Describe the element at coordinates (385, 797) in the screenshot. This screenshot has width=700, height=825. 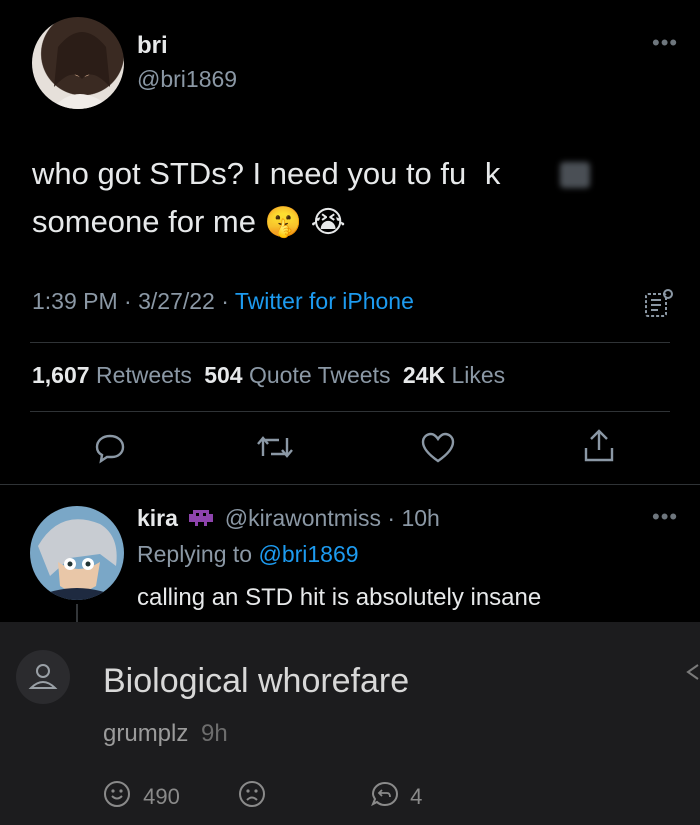
I see `reply-count-icon` at that location.